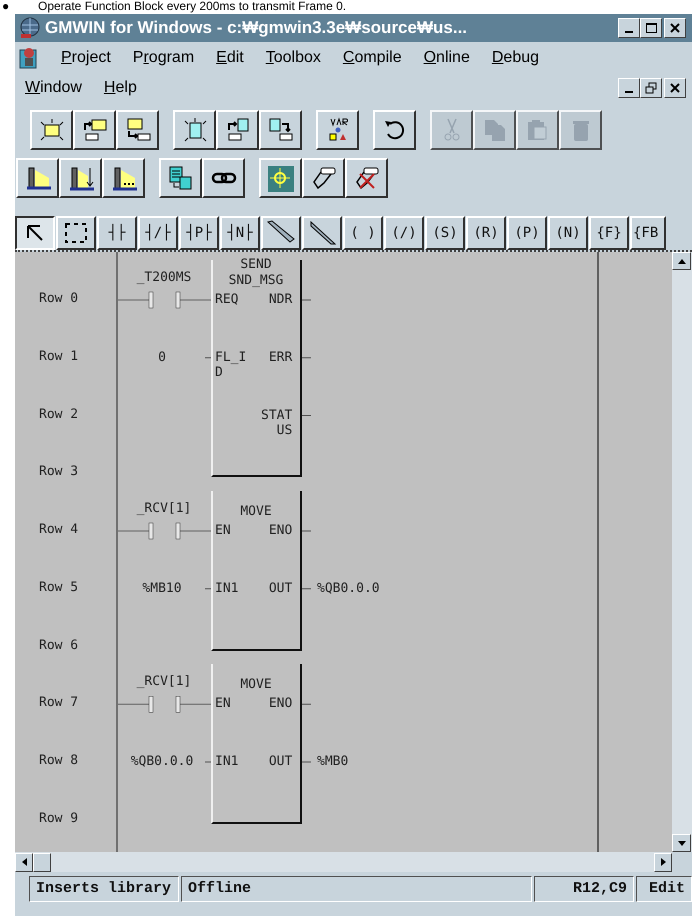  What do you see at coordinates (30, 28) in the screenshot?
I see `globe-icon` at bounding box center [30, 28].